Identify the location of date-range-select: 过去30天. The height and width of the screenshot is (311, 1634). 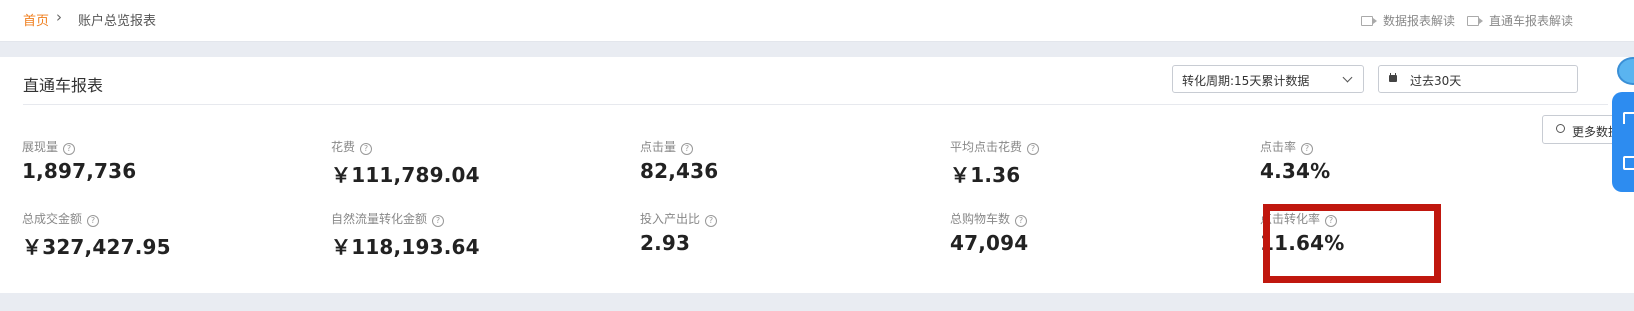
(1478, 79).